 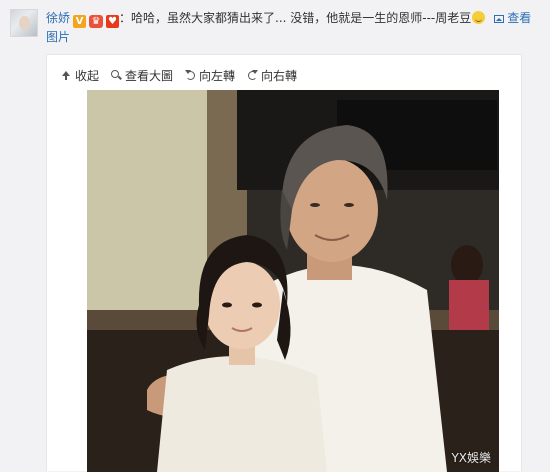 I want to click on vip-icon: ♛, so click(x=96, y=21).